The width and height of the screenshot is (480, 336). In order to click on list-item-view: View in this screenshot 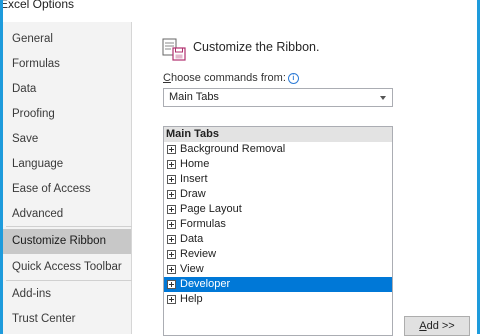, I will do `click(278, 269)`.